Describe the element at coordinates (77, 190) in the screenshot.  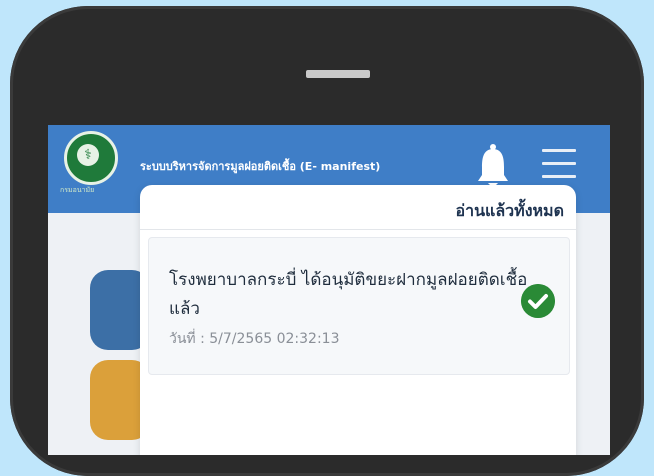
I see `logo-text: กรมอนามัย` at that location.